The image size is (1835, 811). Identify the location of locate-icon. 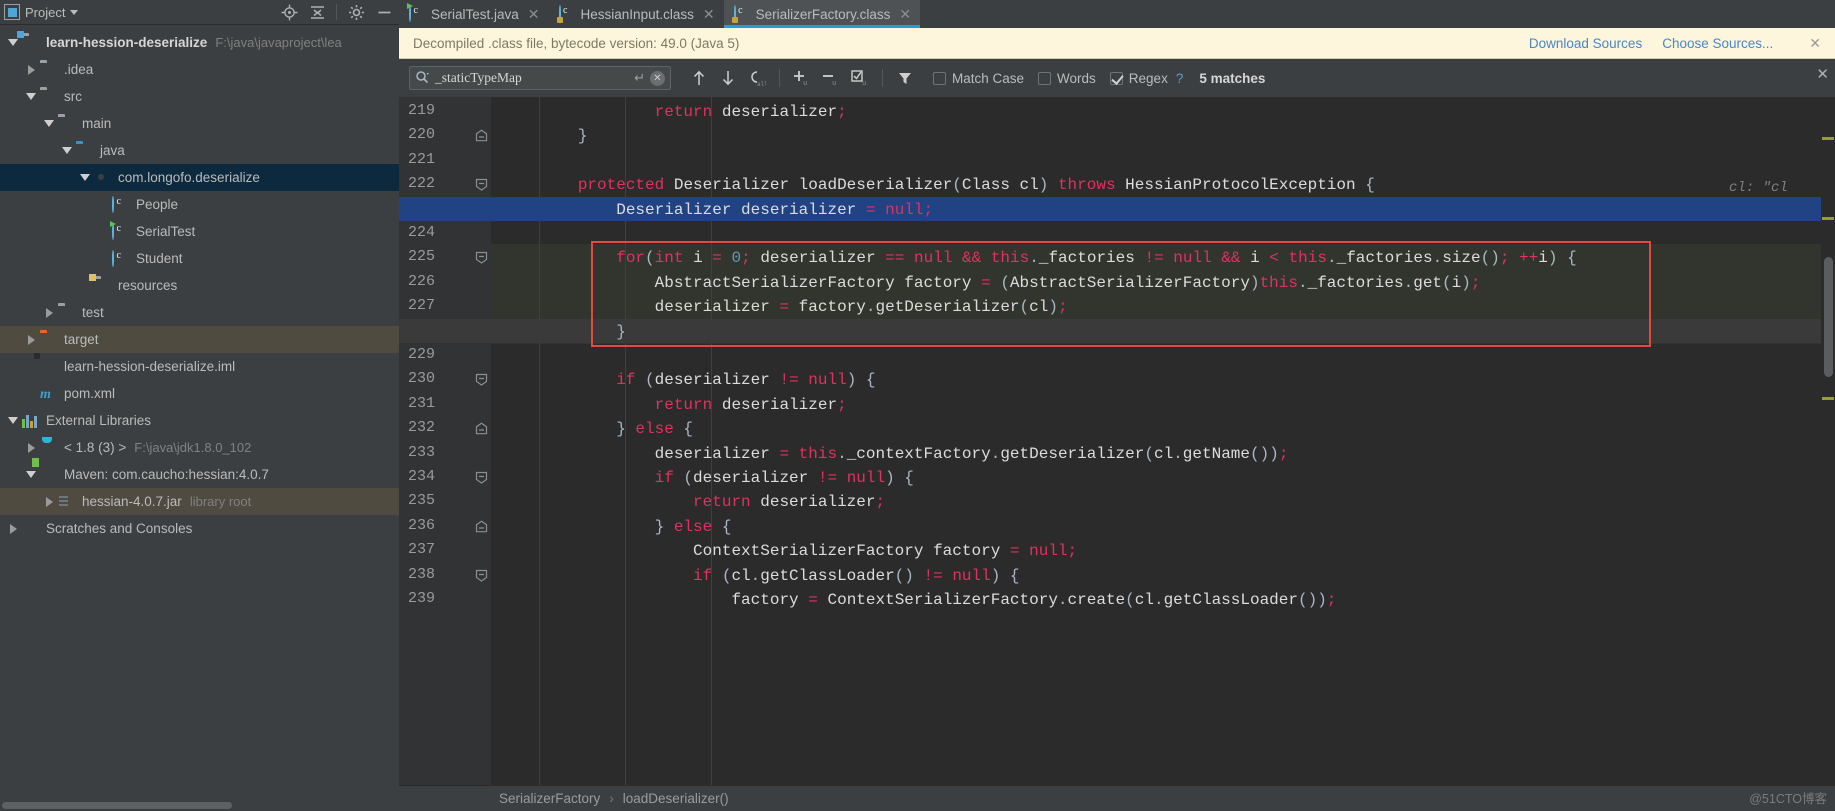
(289, 12).